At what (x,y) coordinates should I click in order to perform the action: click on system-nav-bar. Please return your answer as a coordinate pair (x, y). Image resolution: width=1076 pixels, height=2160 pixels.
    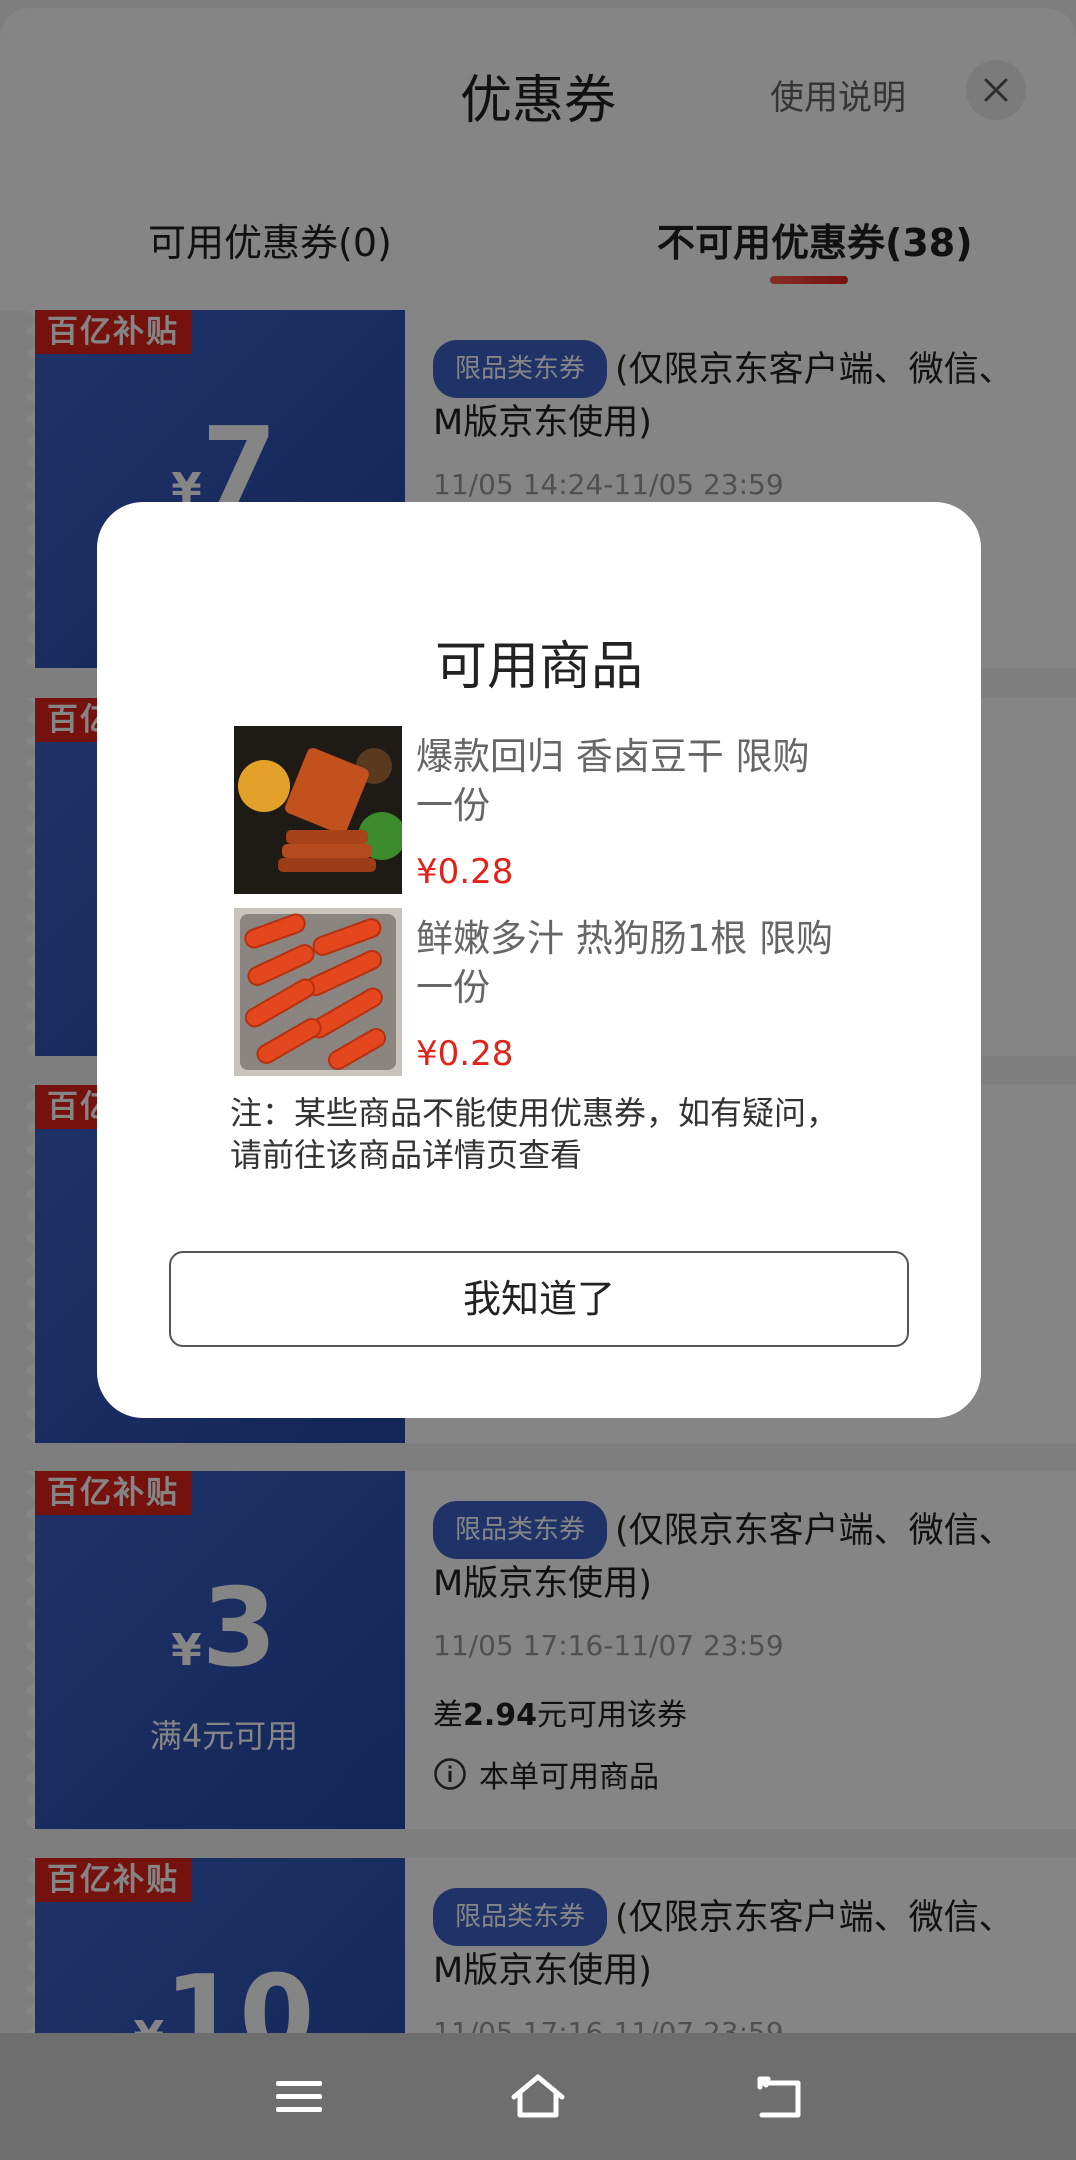
    Looking at the image, I should click on (538, 2096).